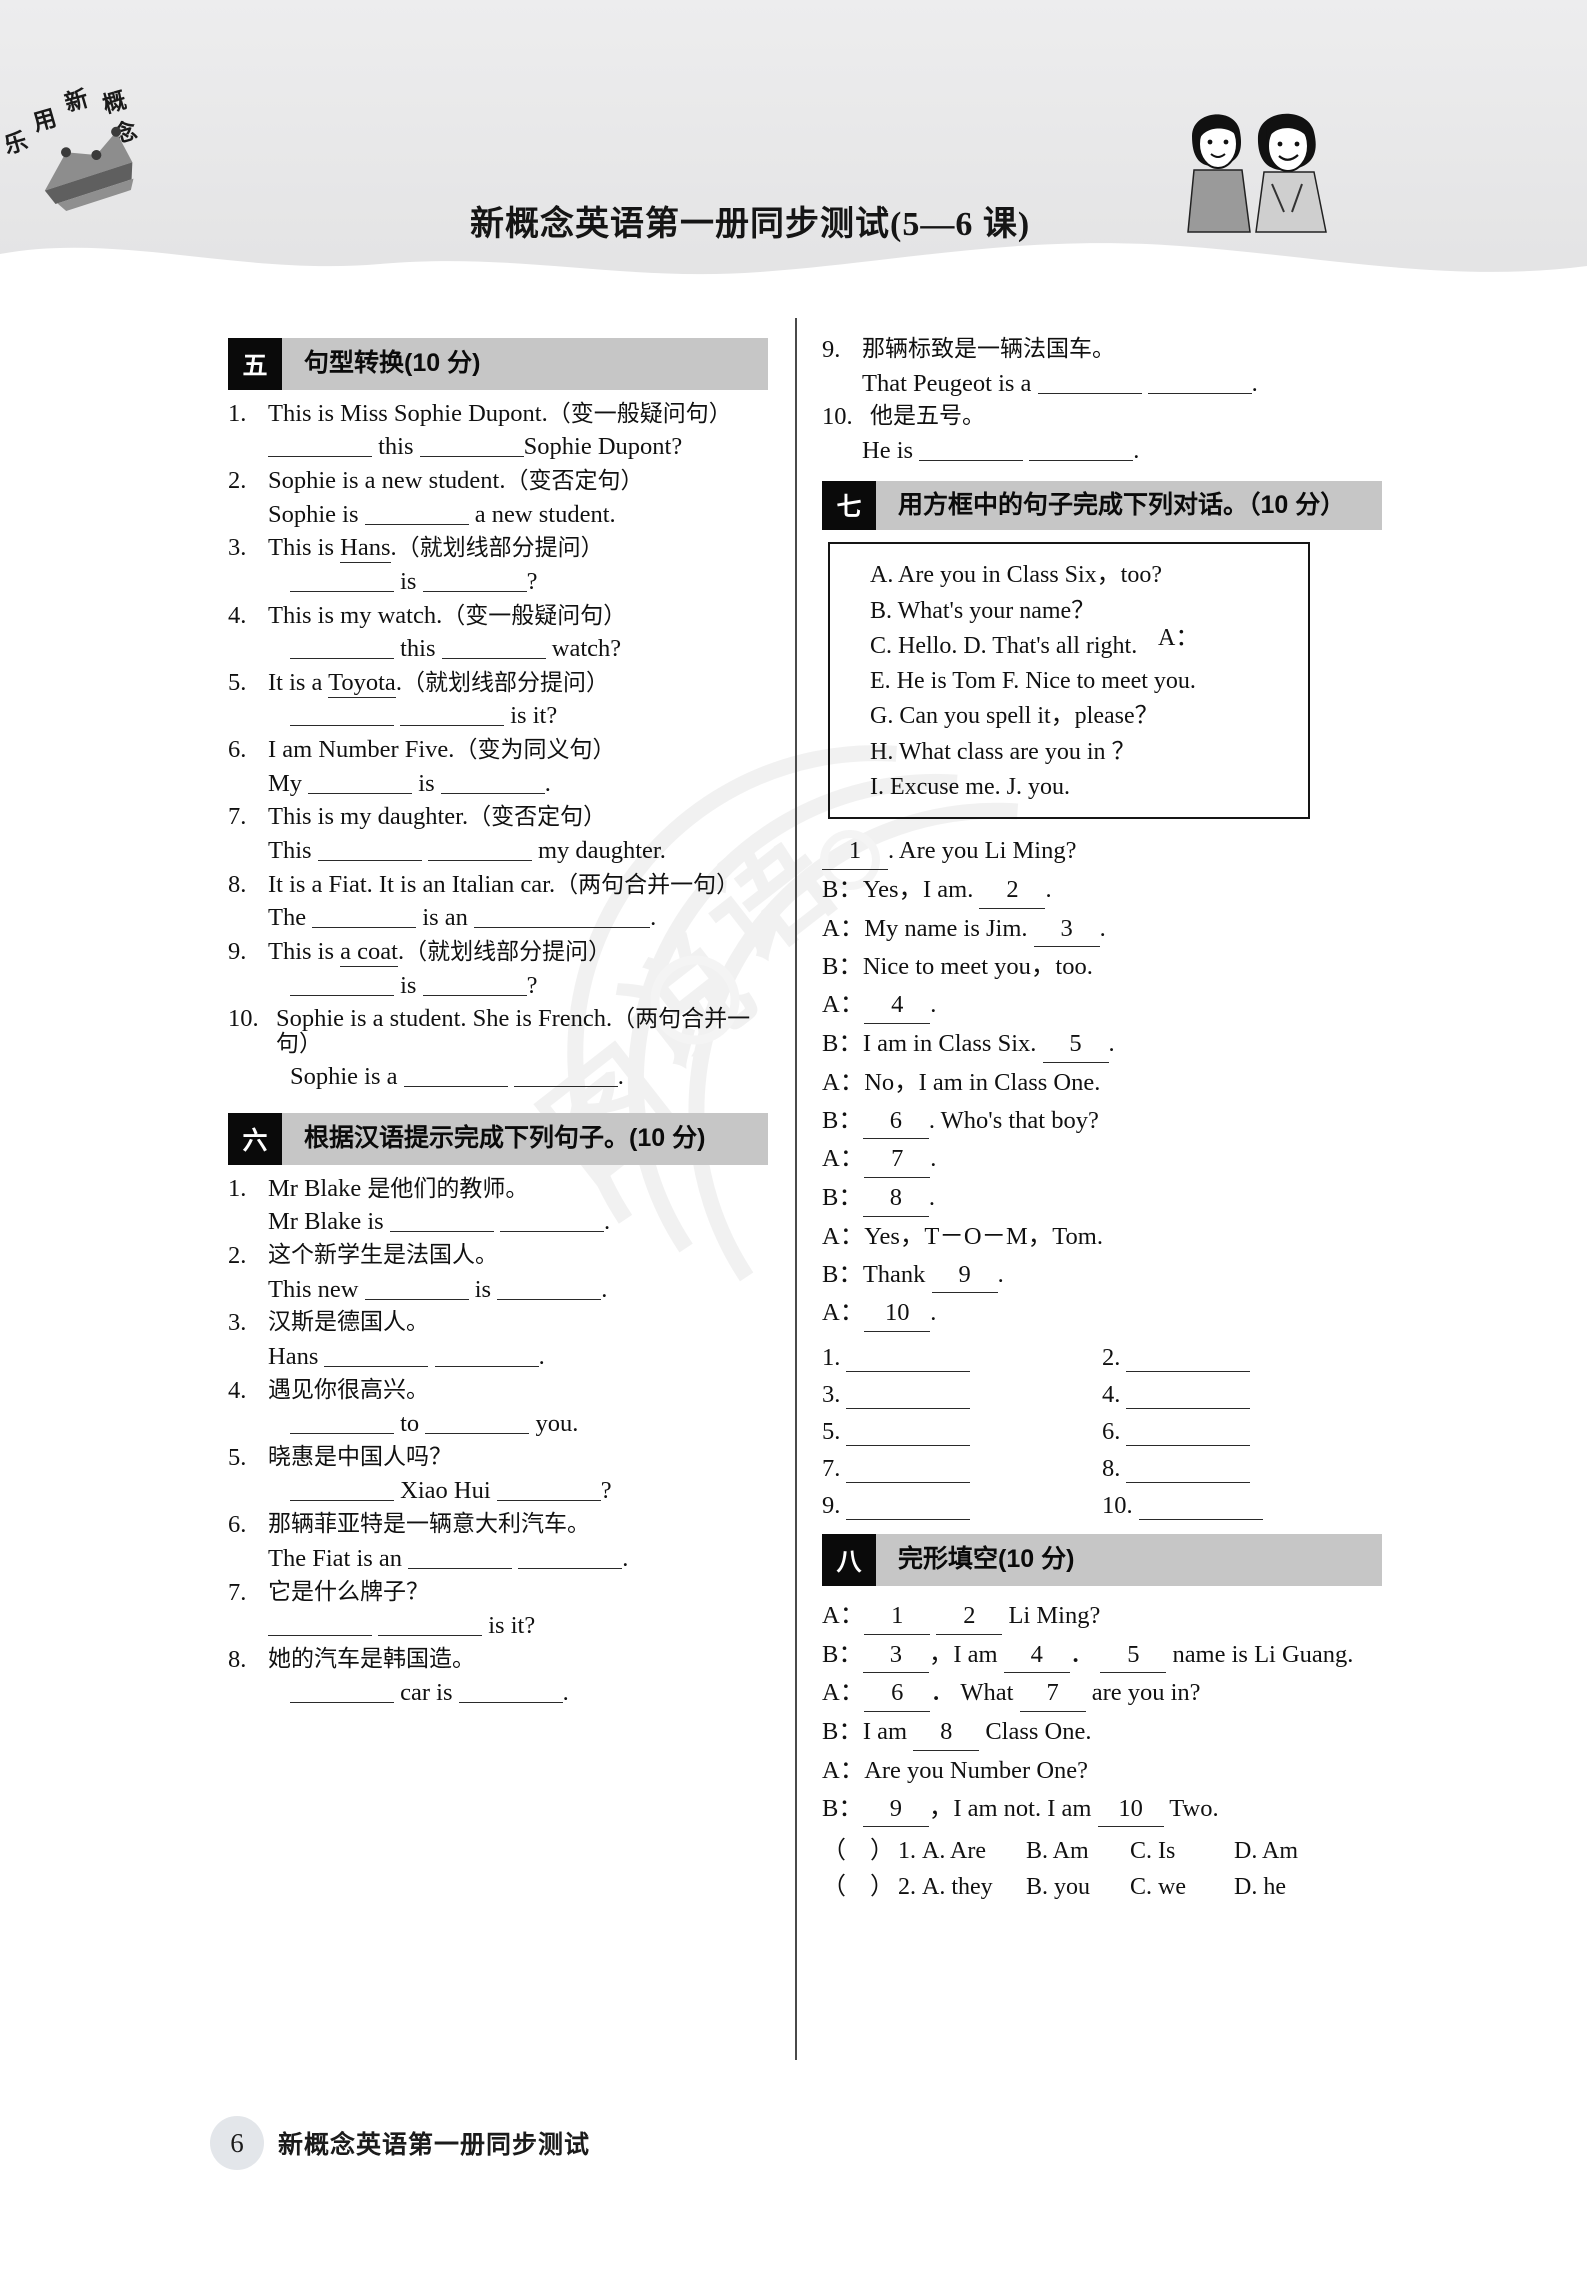 The height and width of the screenshot is (2269, 1587). I want to click on dialogue-line: A： 6 ． What 7 are you in?, so click(1102, 1694).